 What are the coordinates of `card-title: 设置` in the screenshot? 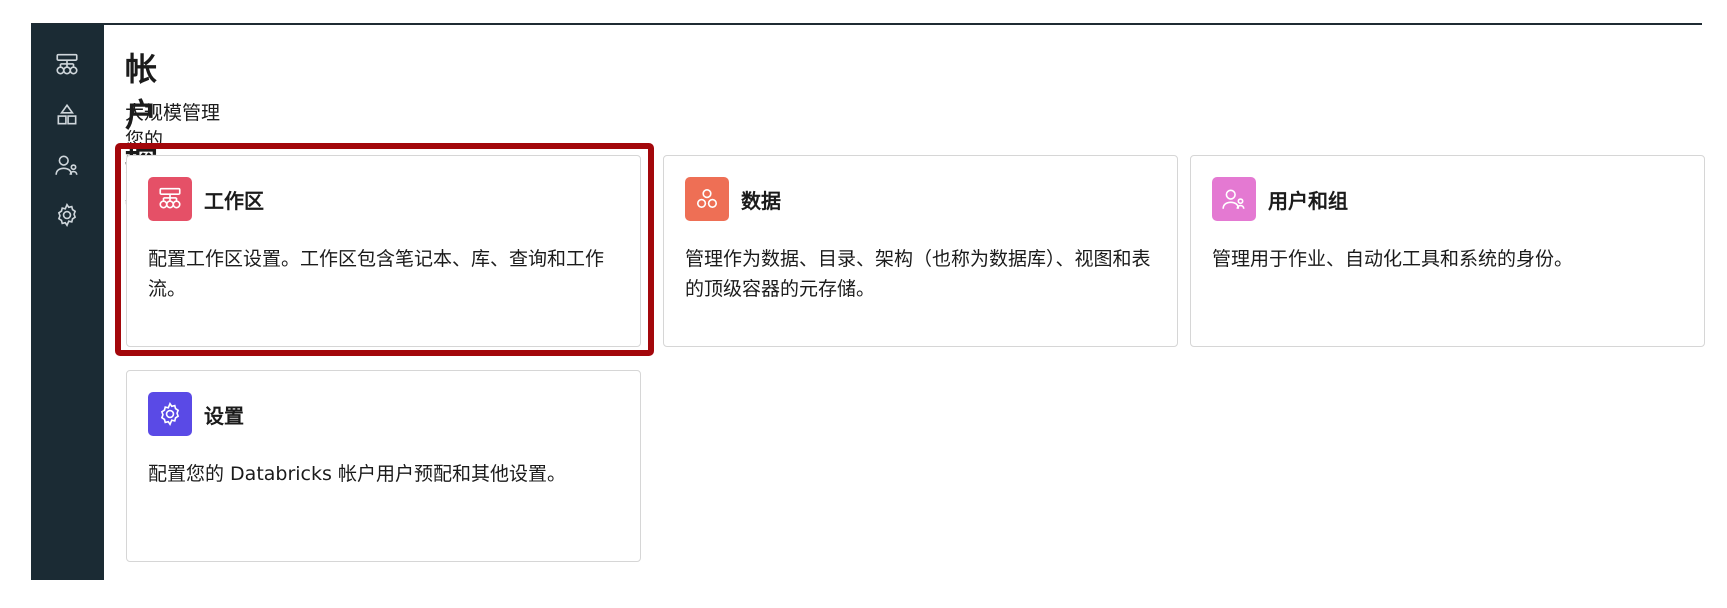 It's located at (224, 415).